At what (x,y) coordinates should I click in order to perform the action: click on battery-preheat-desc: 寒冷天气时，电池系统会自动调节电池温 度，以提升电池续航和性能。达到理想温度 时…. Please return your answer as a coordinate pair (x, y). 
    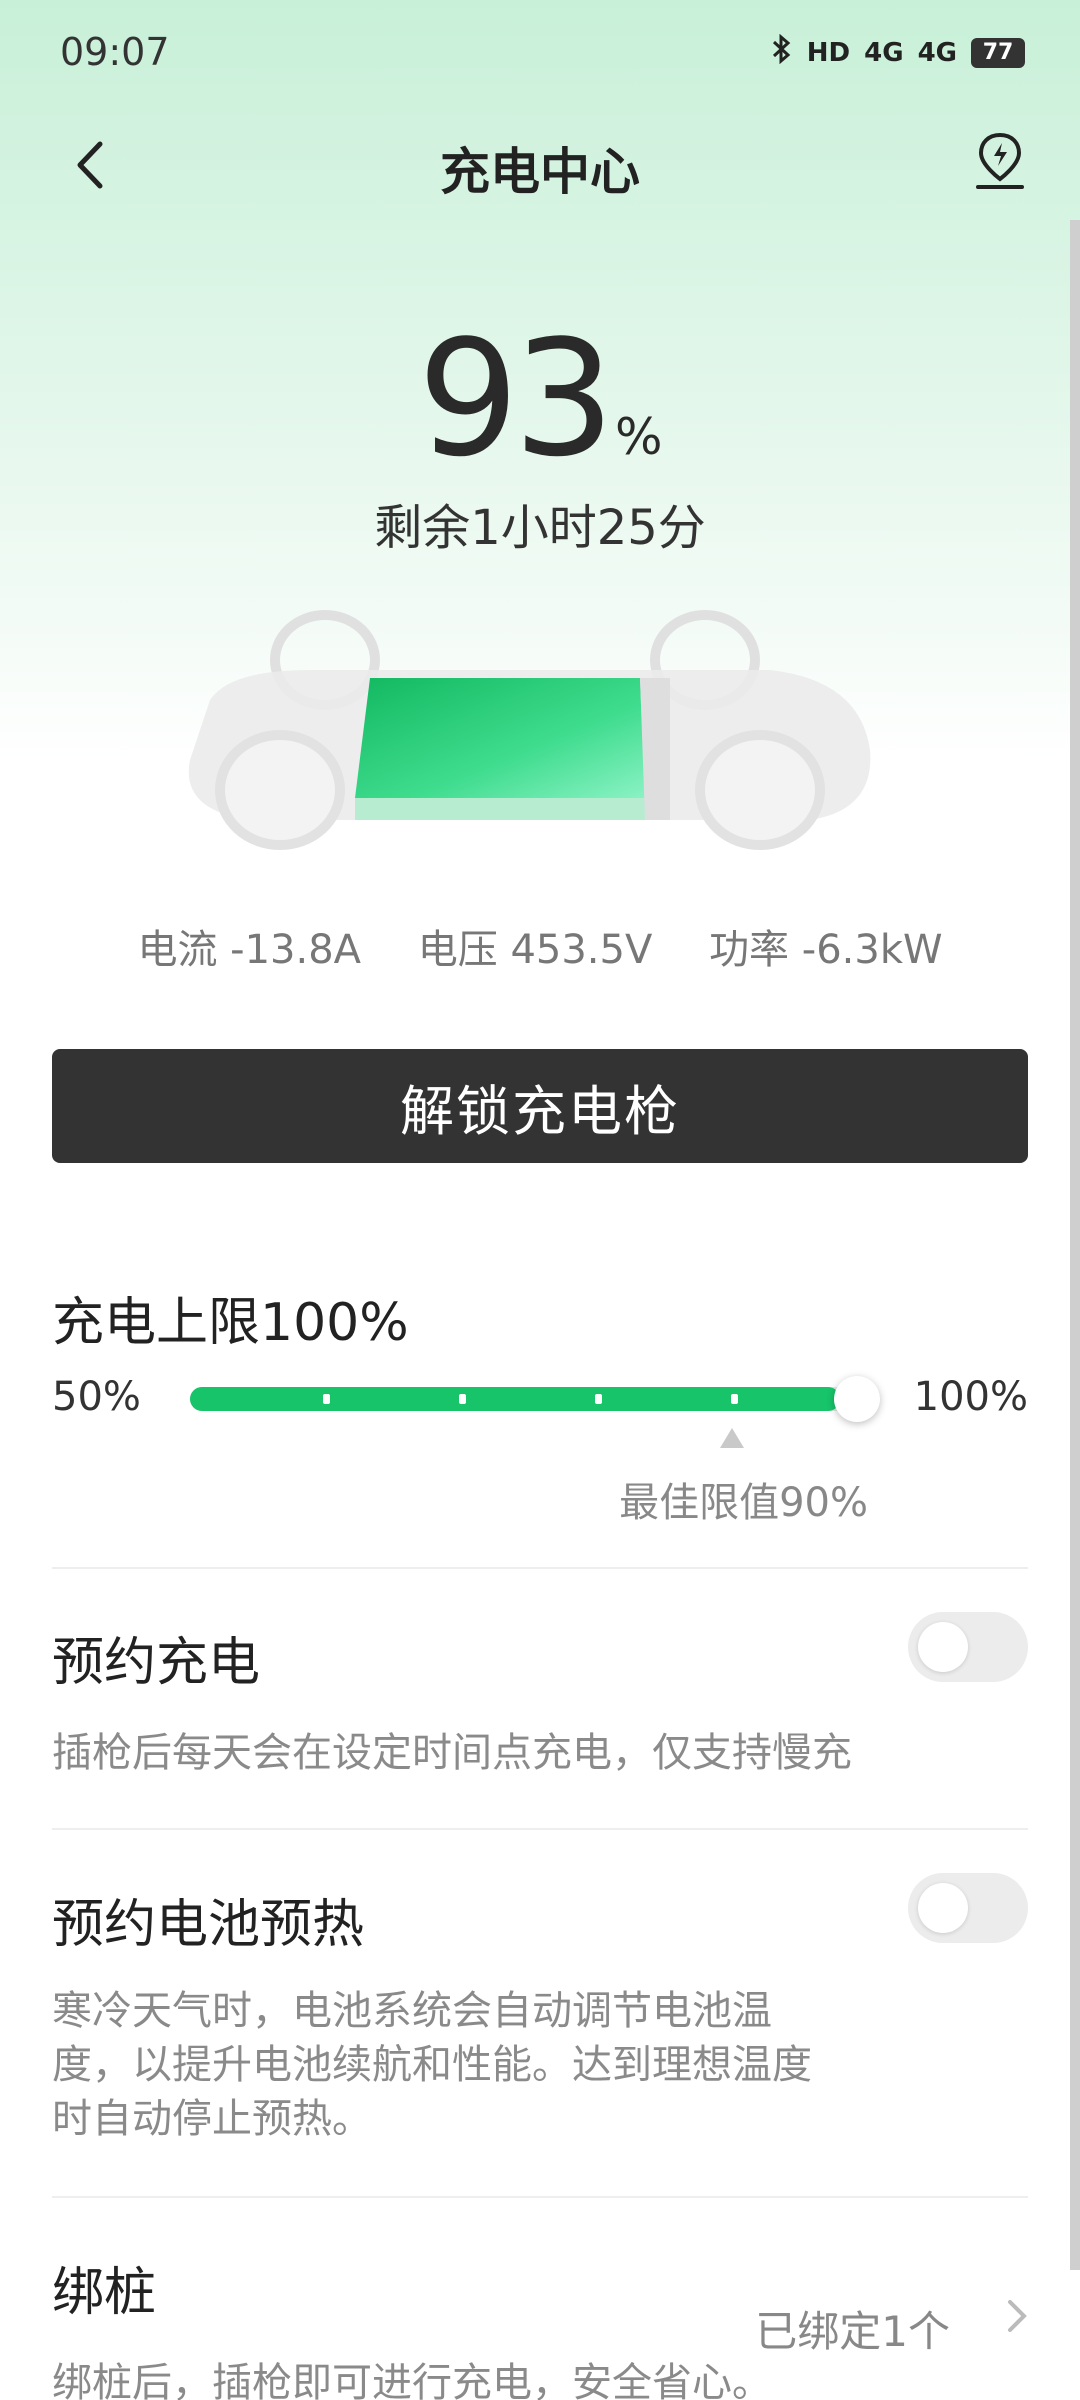
    Looking at the image, I should click on (432, 2065).